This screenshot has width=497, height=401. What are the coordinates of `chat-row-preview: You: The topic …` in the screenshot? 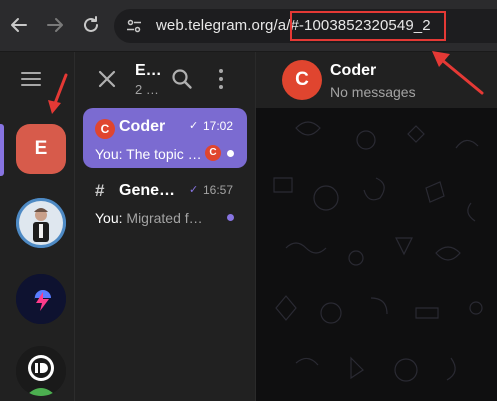 It's located at (150, 154).